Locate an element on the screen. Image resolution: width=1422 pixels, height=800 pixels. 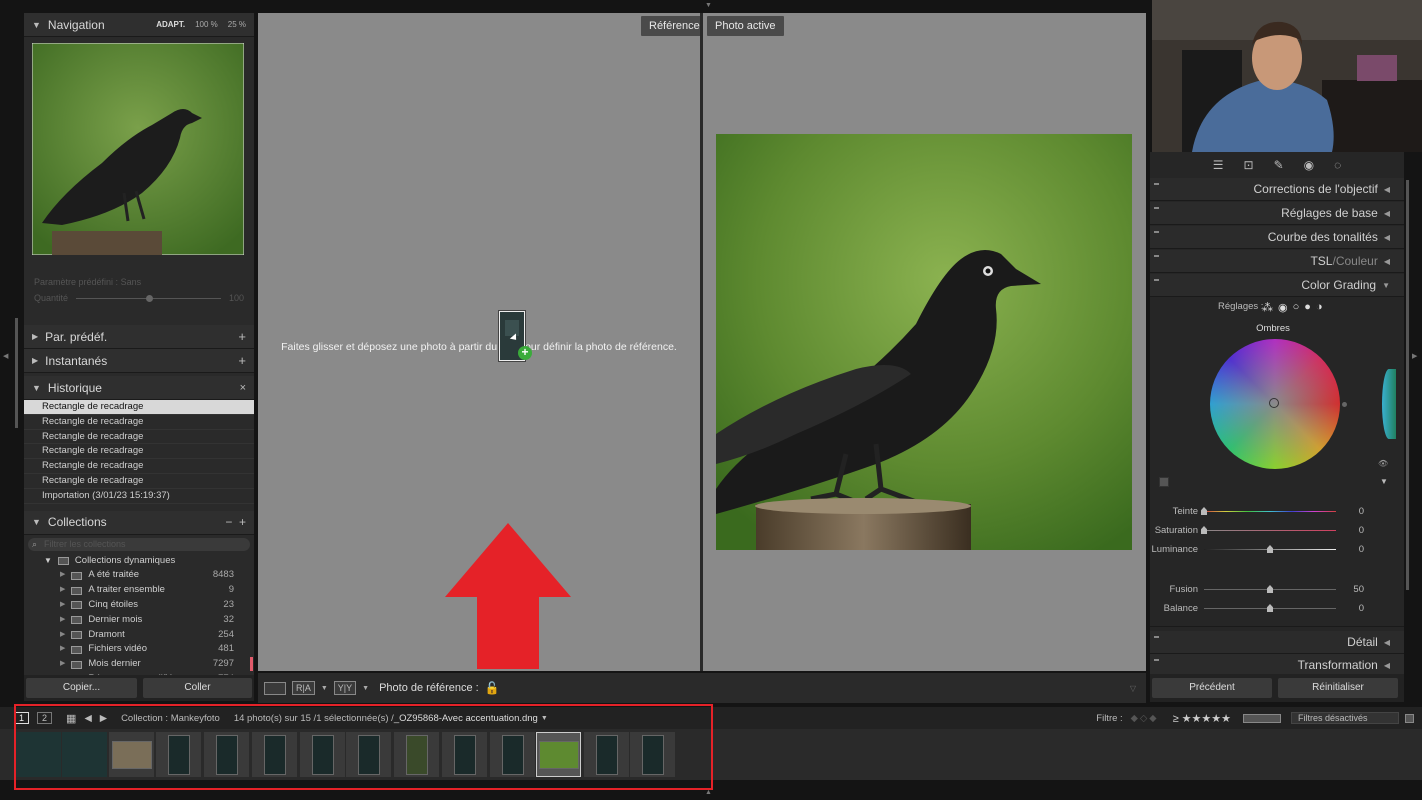
right-panel-scrollbar is located at coordinates (1407, 385).